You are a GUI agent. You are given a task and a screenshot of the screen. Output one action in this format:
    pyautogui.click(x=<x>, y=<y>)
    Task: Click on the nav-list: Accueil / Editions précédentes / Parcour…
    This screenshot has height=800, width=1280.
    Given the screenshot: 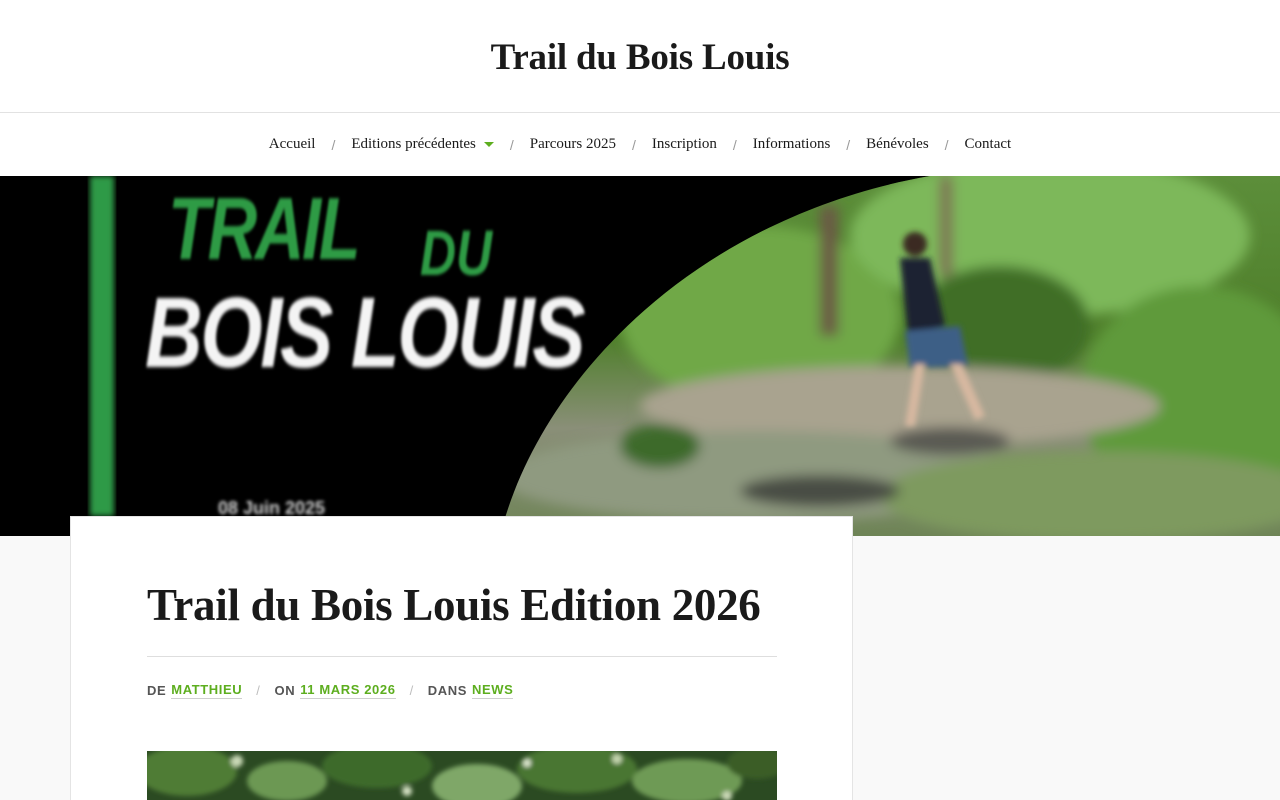 What is the action you would take?
    pyautogui.click(x=640, y=144)
    